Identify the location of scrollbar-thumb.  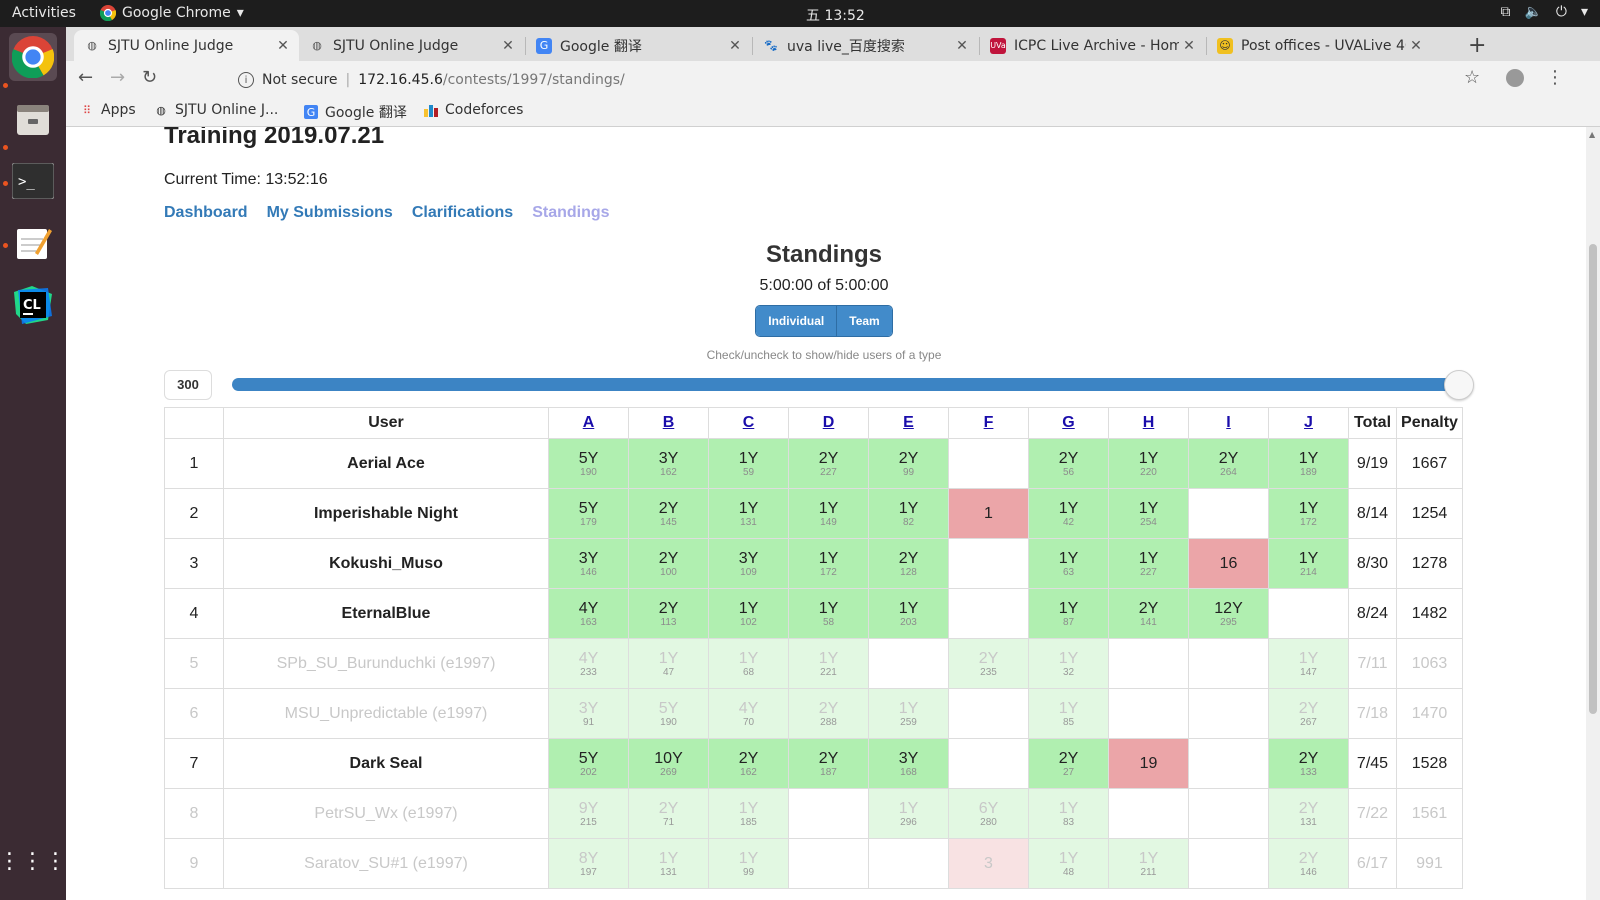
(1593, 479).